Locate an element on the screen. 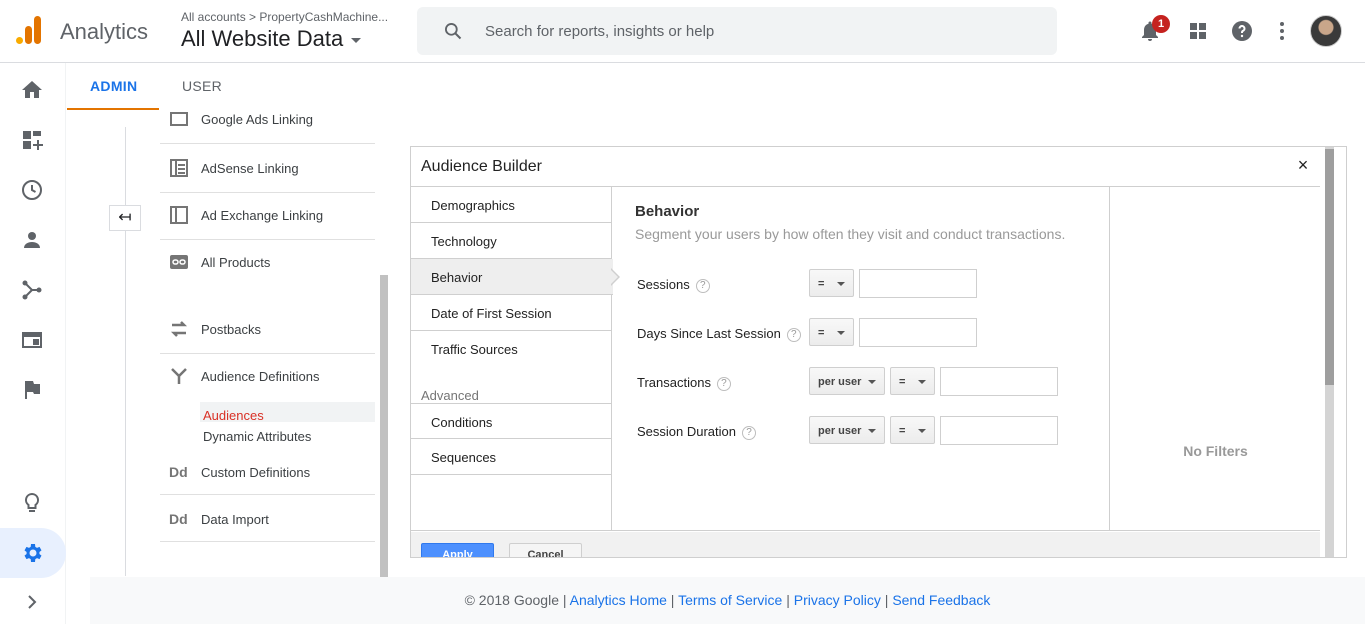 The height and width of the screenshot is (624, 1365). nav-item-custom-definitions: Dd Custom Definitions is located at coordinates (267, 471).